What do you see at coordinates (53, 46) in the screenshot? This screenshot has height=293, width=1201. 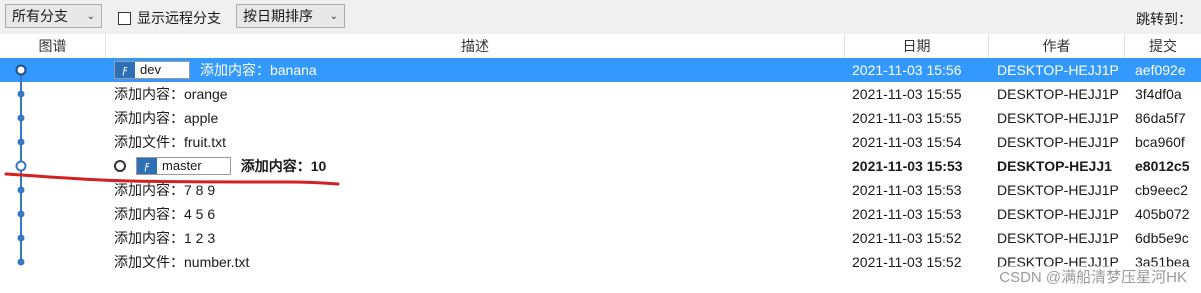 I see `column-graph: 图谱` at bounding box center [53, 46].